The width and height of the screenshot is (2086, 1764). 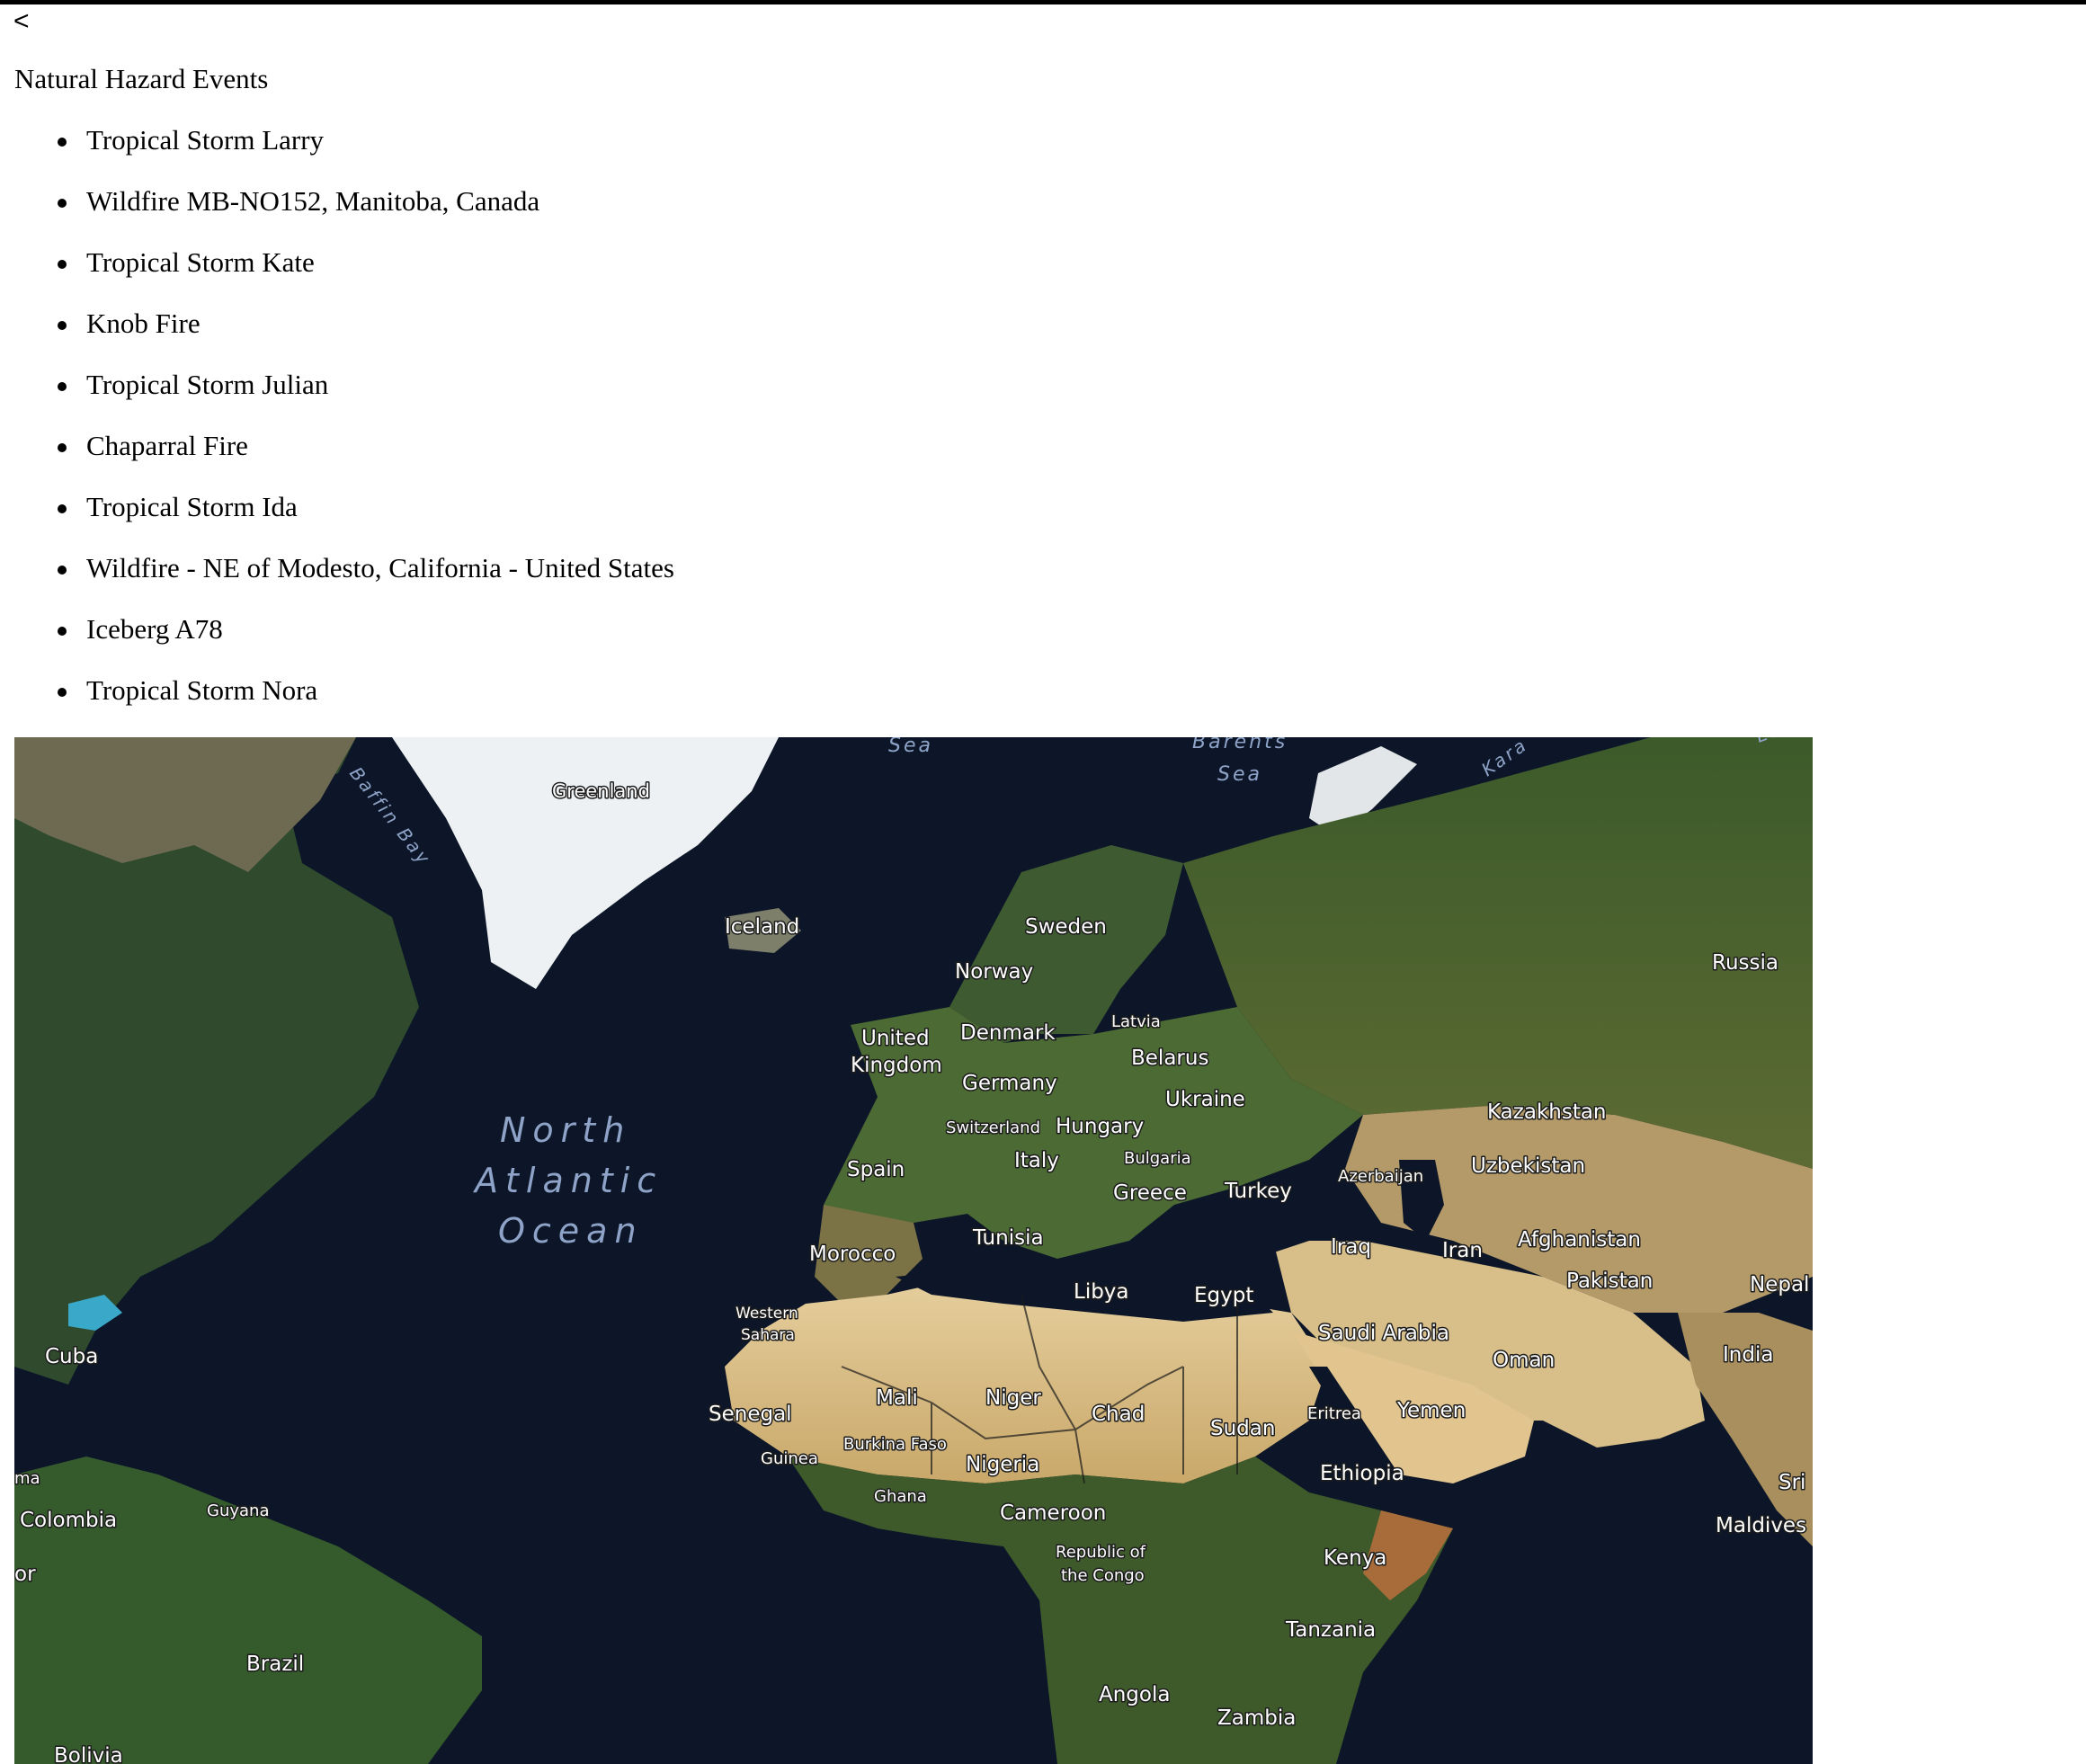 What do you see at coordinates (1223, 1295) in the screenshot?
I see `map-label-egypt: Egypt` at bounding box center [1223, 1295].